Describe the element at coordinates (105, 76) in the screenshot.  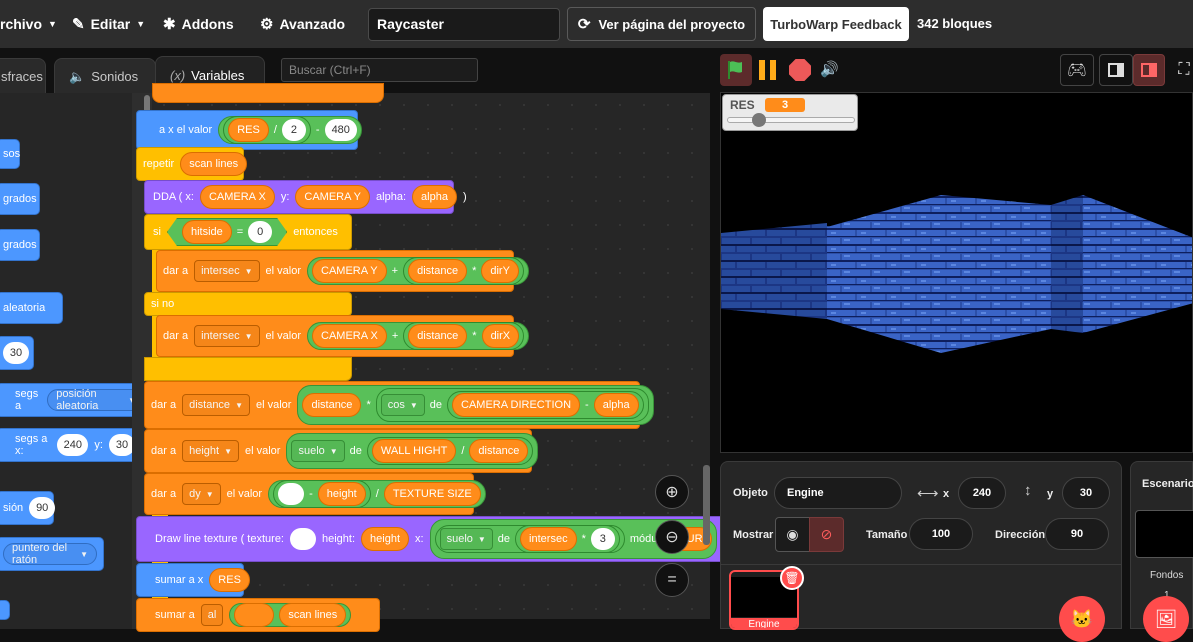
I see `tab-sounds: 🔈 Sonidos` at that location.